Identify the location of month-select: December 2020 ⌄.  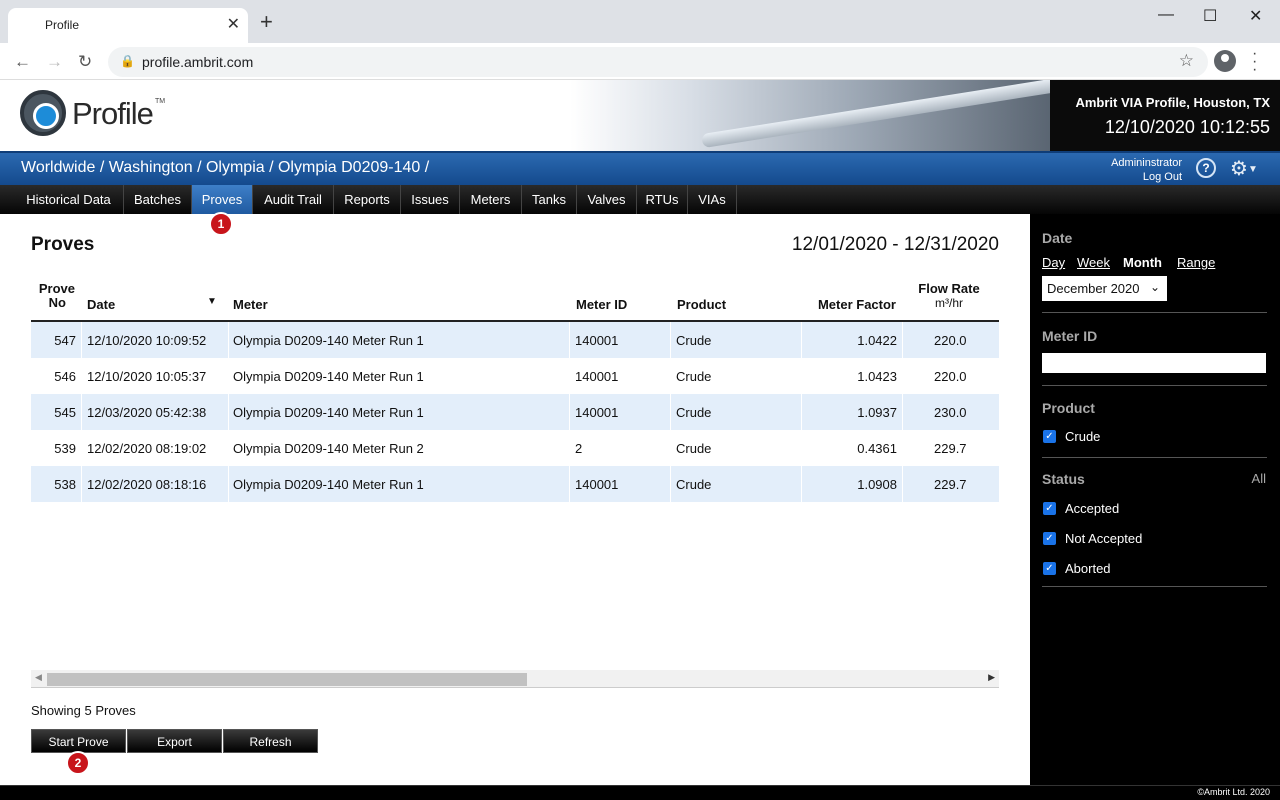
(1104, 288).